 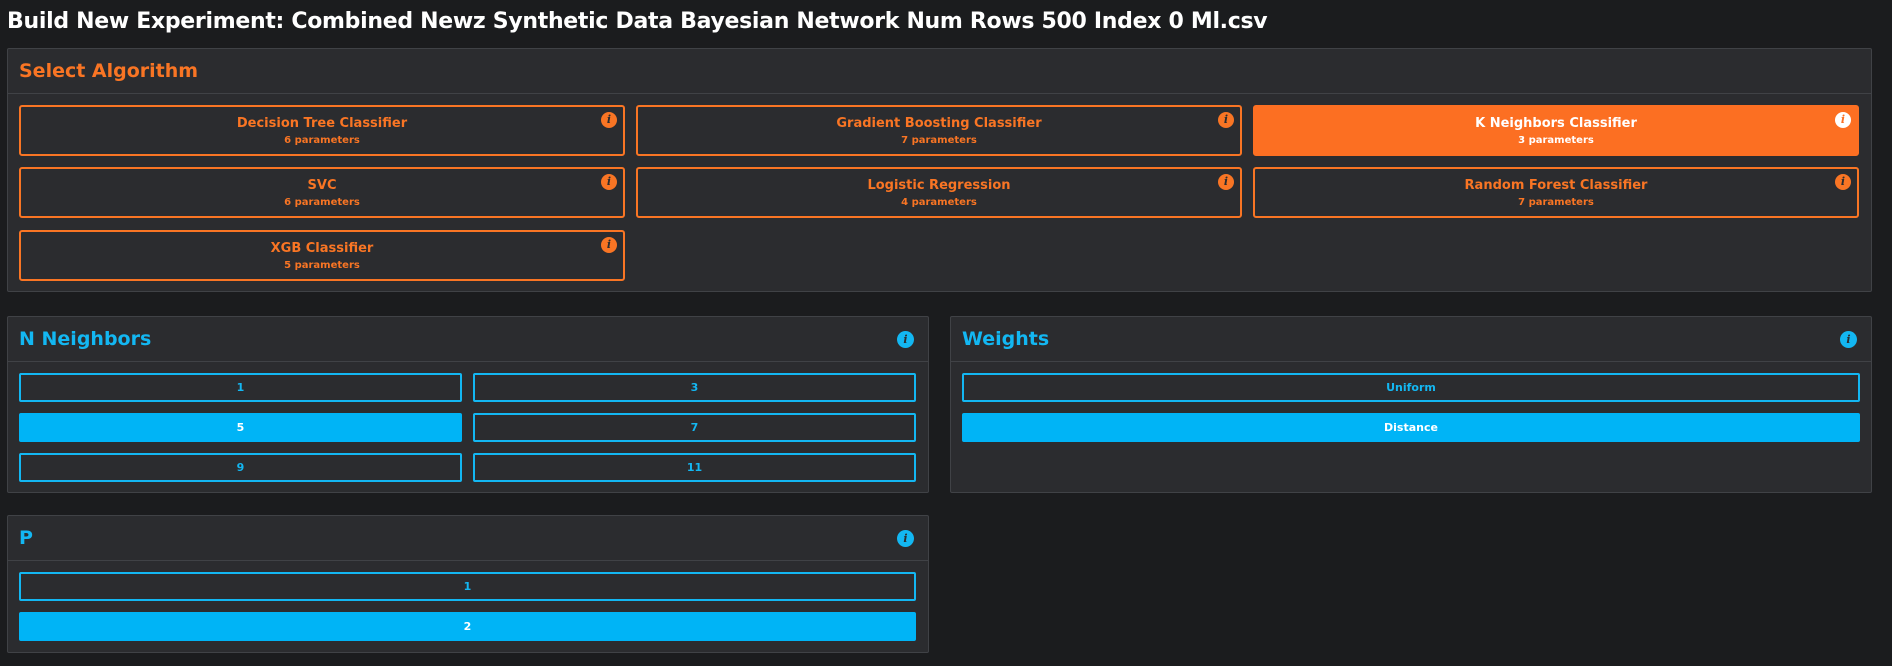 I want to click on weights-option-uniform: Uniform, so click(x=1411, y=387).